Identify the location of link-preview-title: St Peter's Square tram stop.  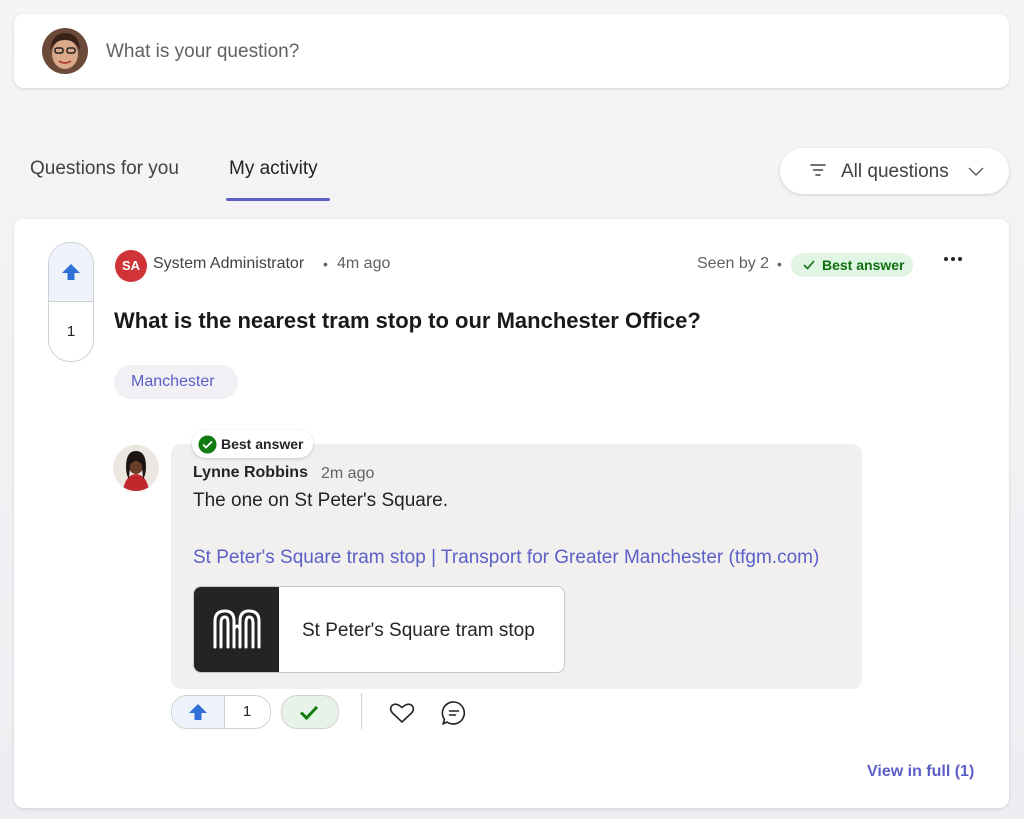
(418, 630).